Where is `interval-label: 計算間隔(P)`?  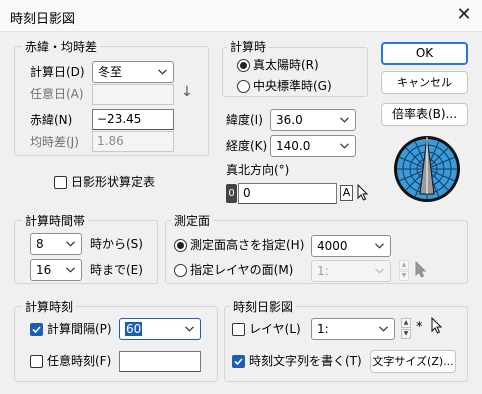
interval-label: 計算間隔(P) is located at coordinates (79, 329).